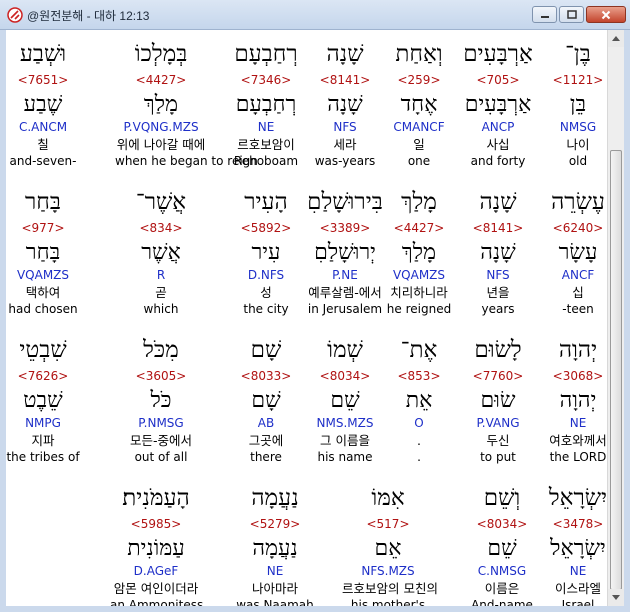 The width and height of the screenshot is (630, 612). I want to click on vertical-scrollbar, so click(615, 318).